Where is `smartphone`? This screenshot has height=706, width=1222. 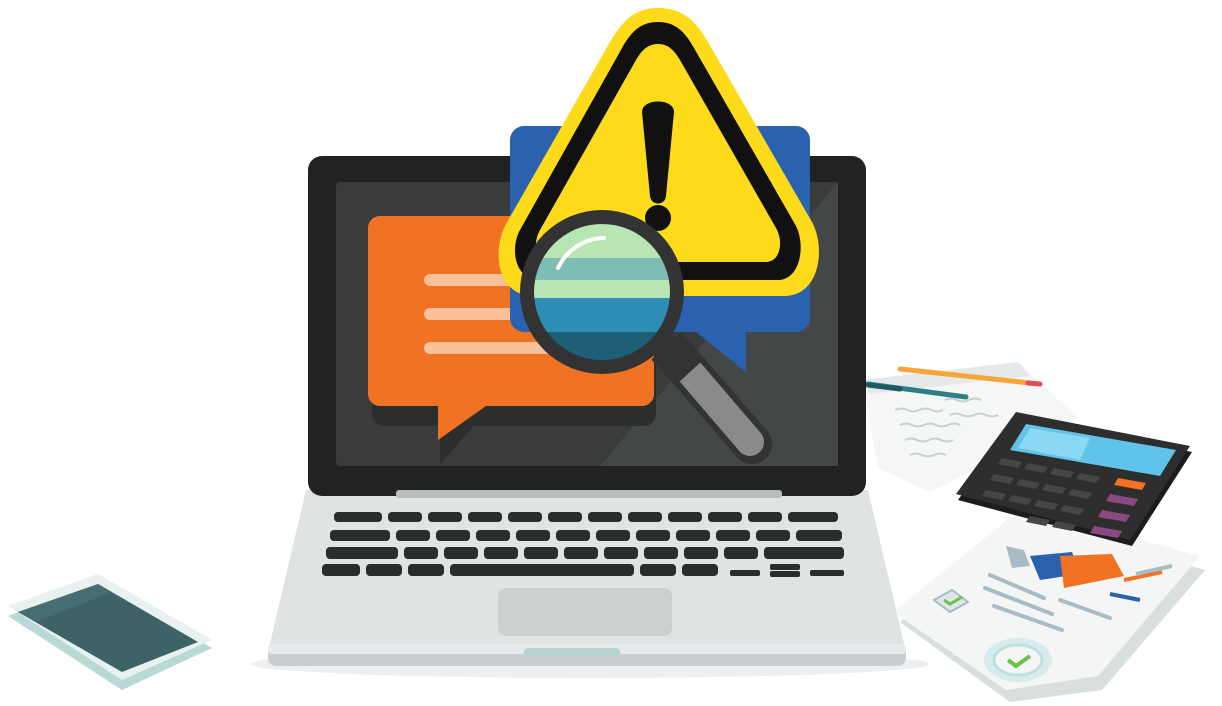 smartphone is located at coordinates (110, 632).